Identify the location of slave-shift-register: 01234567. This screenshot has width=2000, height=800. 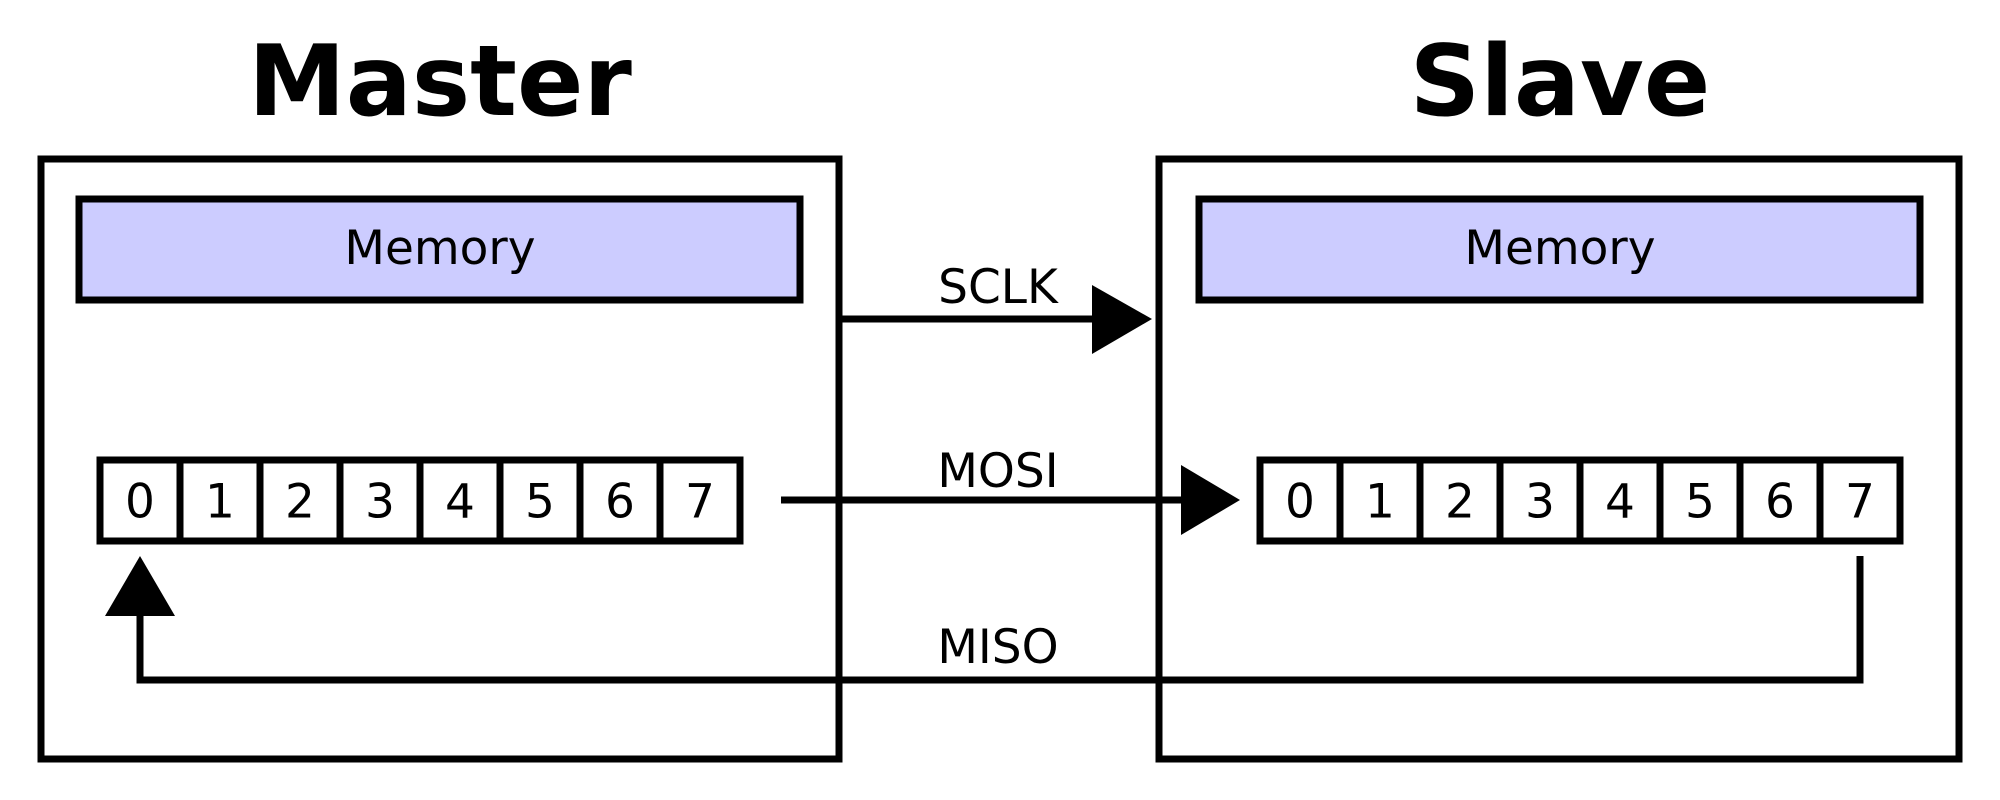
(1580, 500).